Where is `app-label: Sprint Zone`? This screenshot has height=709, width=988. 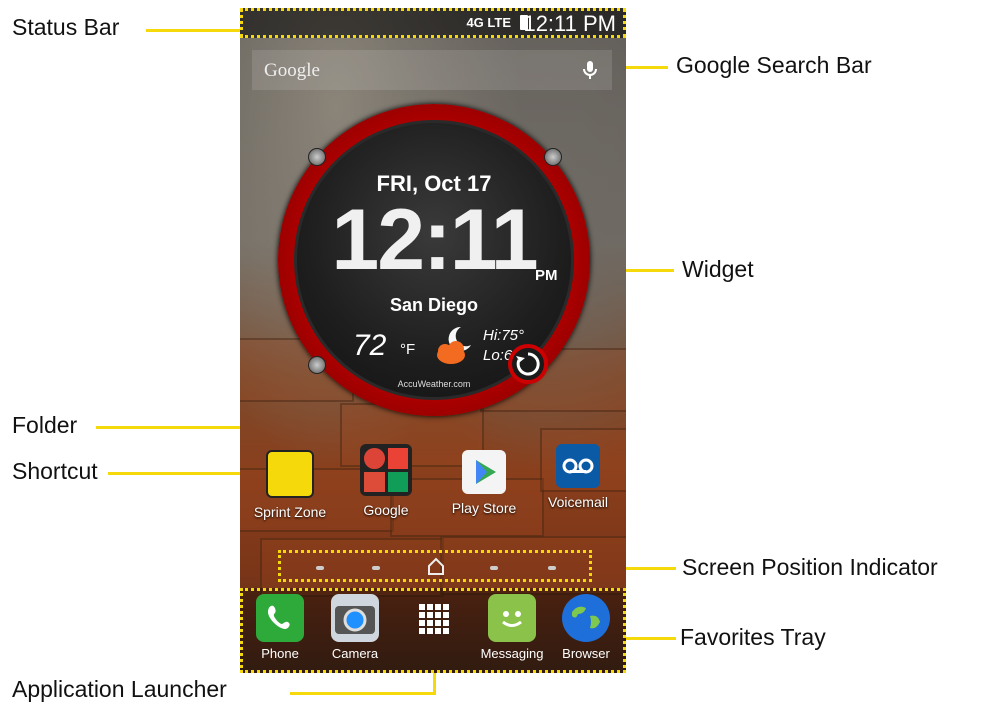 app-label: Sprint Zone is located at coordinates (290, 512).